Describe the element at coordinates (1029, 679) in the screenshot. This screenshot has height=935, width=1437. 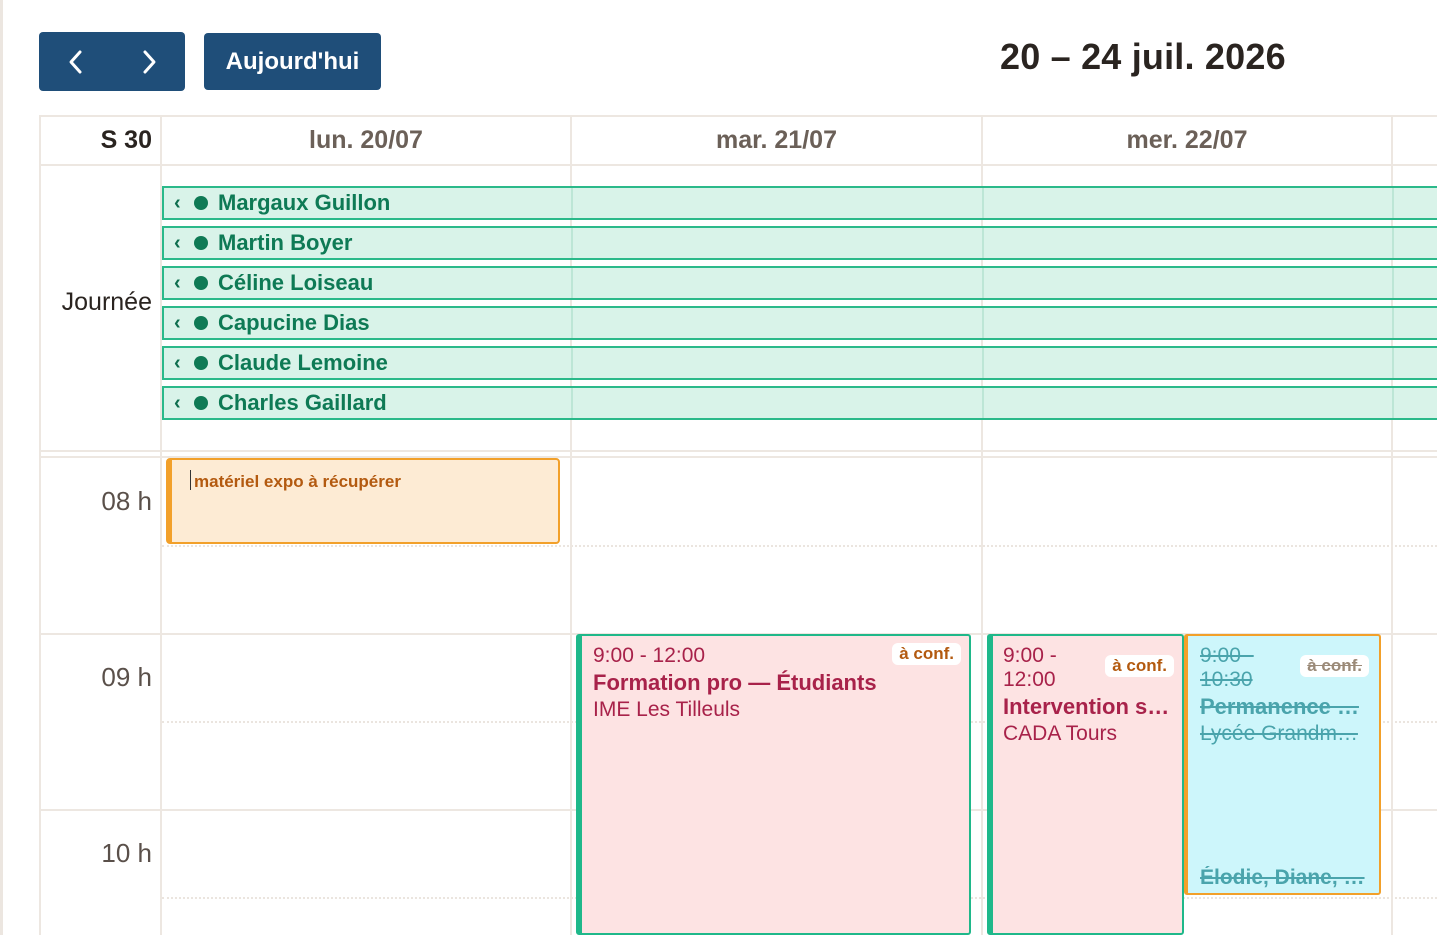
I see `event-time-end: 12:00` at that location.